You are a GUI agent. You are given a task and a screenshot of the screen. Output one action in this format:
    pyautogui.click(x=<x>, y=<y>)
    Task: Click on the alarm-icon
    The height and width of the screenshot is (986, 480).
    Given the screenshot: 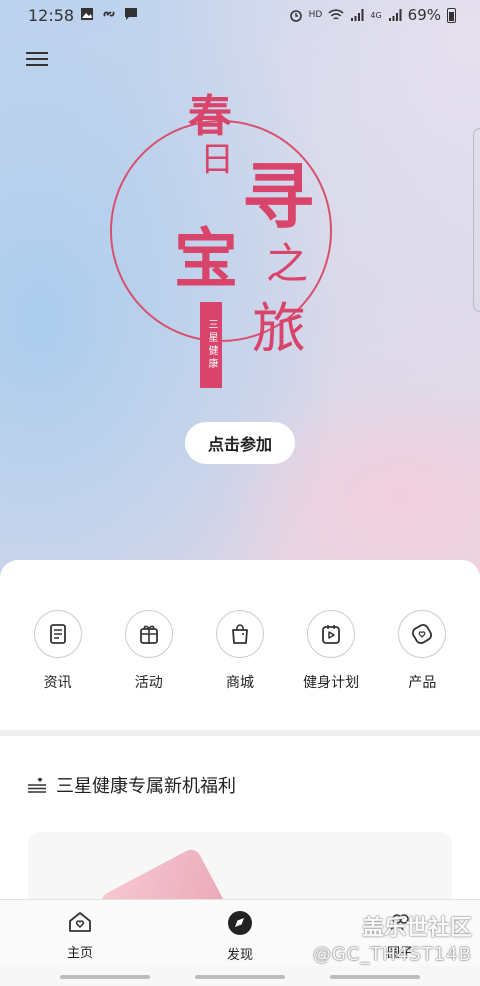 What is the action you would take?
    pyautogui.click(x=295, y=16)
    